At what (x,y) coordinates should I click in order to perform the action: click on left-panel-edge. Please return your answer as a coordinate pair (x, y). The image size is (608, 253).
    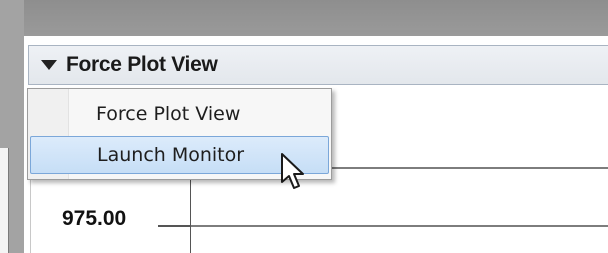
    Looking at the image, I should click on (4, 200).